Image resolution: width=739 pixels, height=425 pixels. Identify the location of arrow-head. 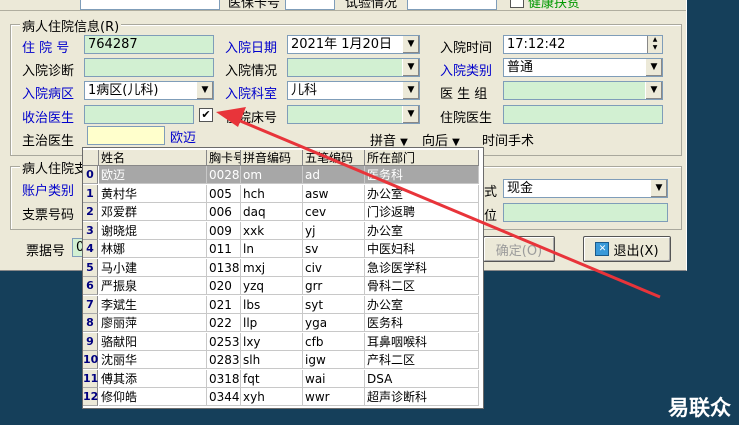
(231, 117).